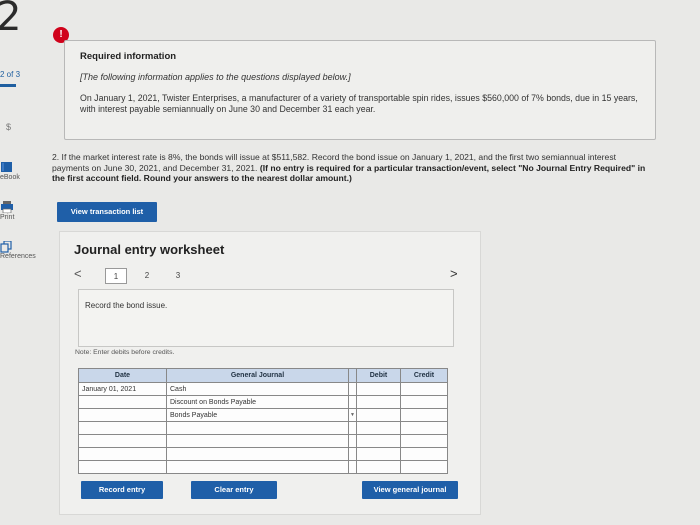 The height and width of the screenshot is (525, 700). What do you see at coordinates (257, 415) in the screenshot?
I see `account-field: Bonds Payable` at bounding box center [257, 415].